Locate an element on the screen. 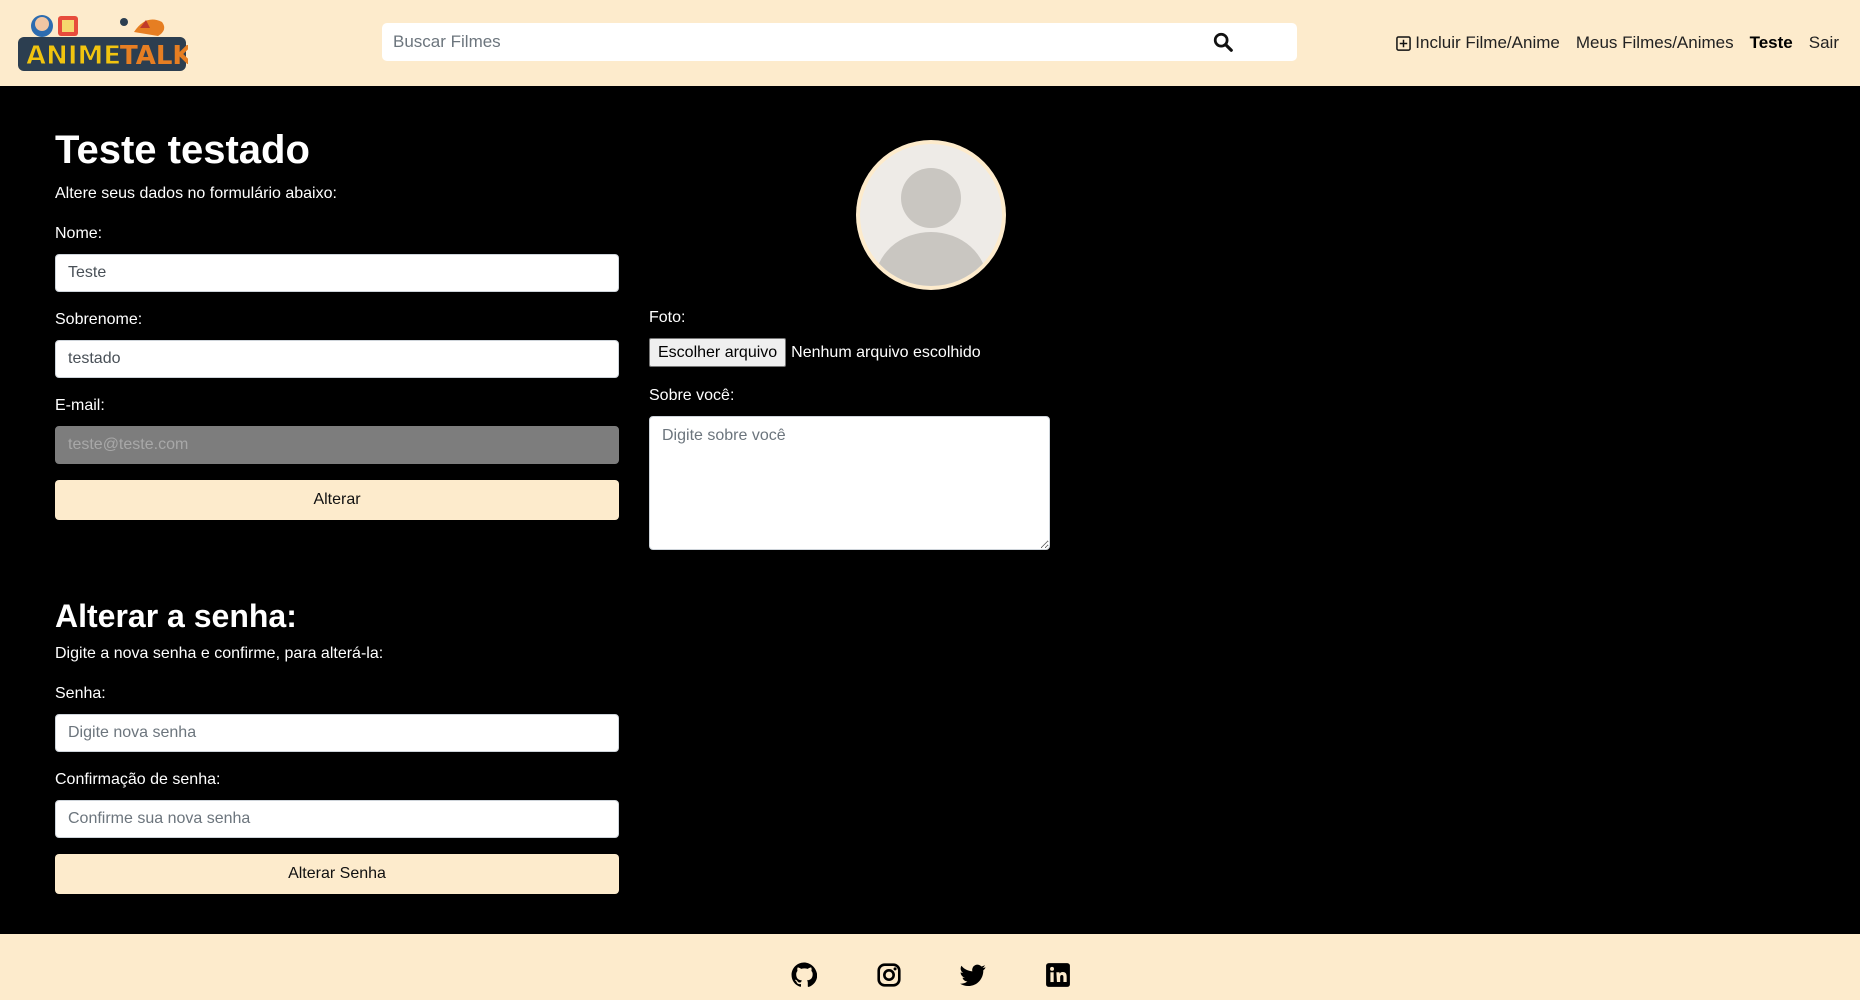  twitter-icon is located at coordinates (973, 975).